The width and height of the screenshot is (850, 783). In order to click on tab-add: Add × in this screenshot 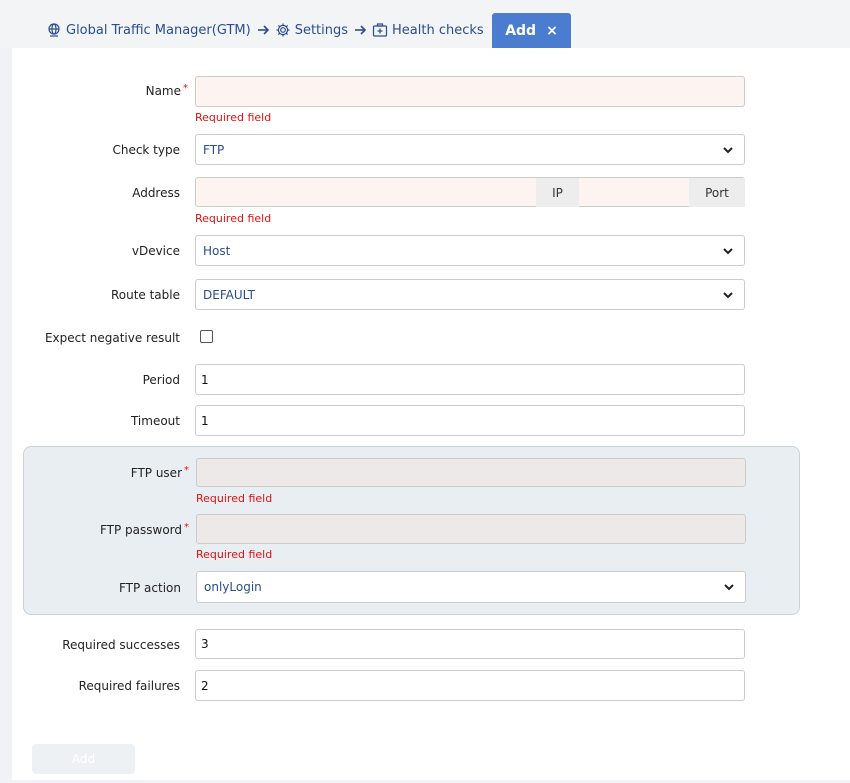, I will do `click(531, 30)`.